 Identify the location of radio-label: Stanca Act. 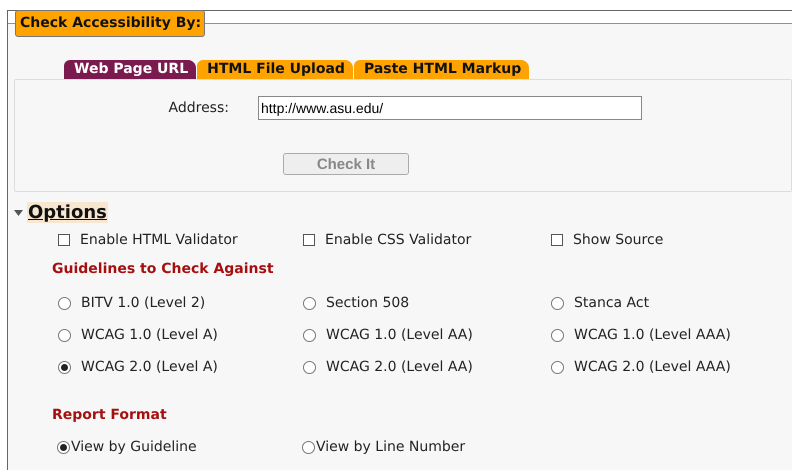
(612, 303).